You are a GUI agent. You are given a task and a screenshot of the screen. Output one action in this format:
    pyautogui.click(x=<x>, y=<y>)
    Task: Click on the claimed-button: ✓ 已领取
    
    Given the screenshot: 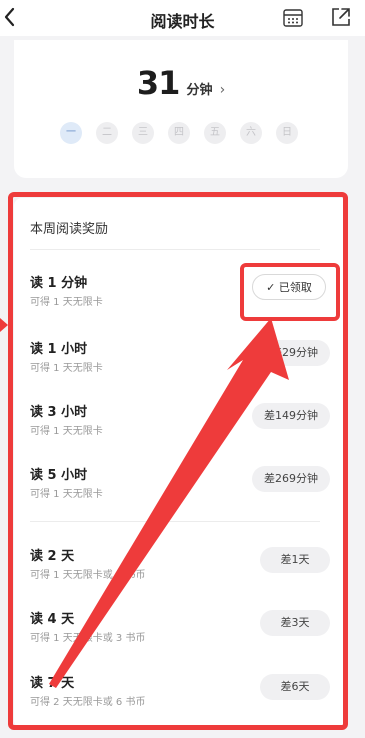 What is the action you would take?
    pyautogui.click(x=289, y=287)
    